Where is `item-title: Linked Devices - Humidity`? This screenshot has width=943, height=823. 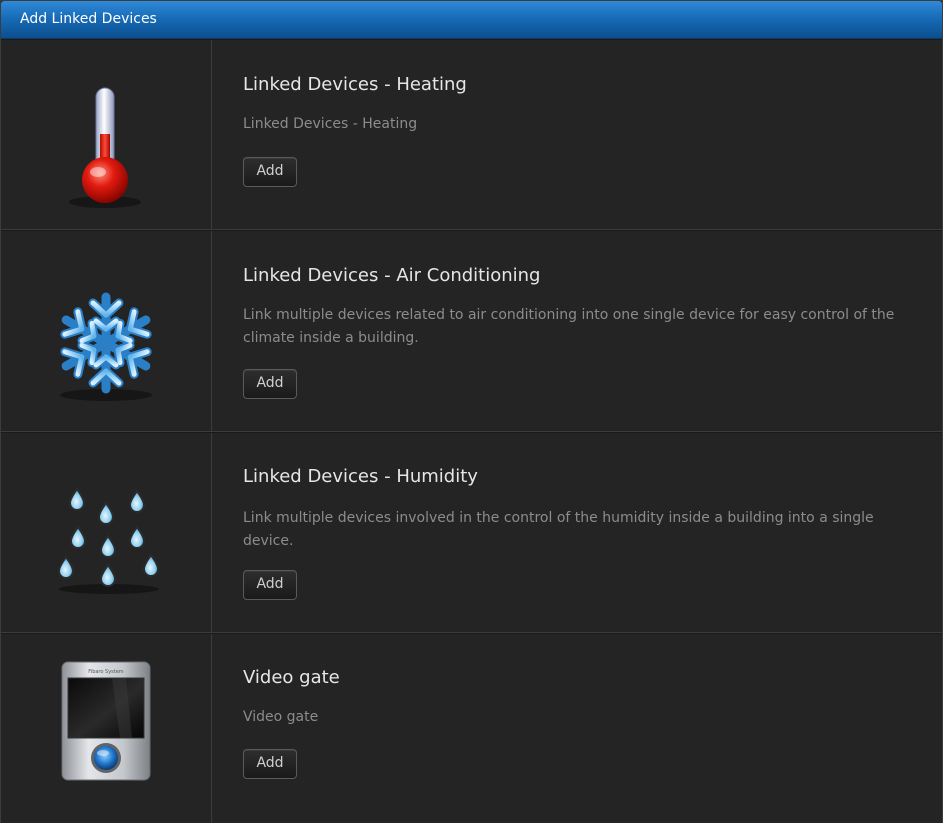
item-title: Linked Devices - Humidity is located at coordinates (360, 476).